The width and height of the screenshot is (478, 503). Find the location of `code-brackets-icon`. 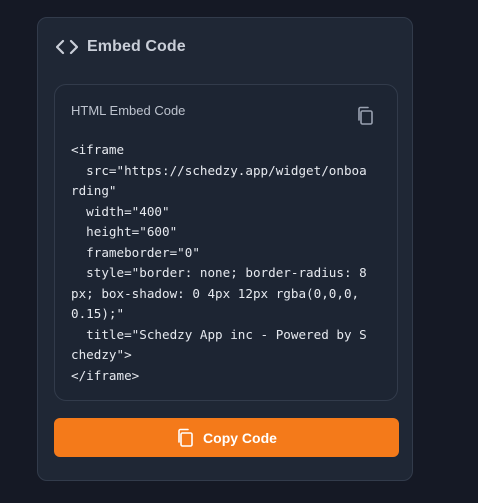

code-brackets-icon is located at coordinates (67, 47).